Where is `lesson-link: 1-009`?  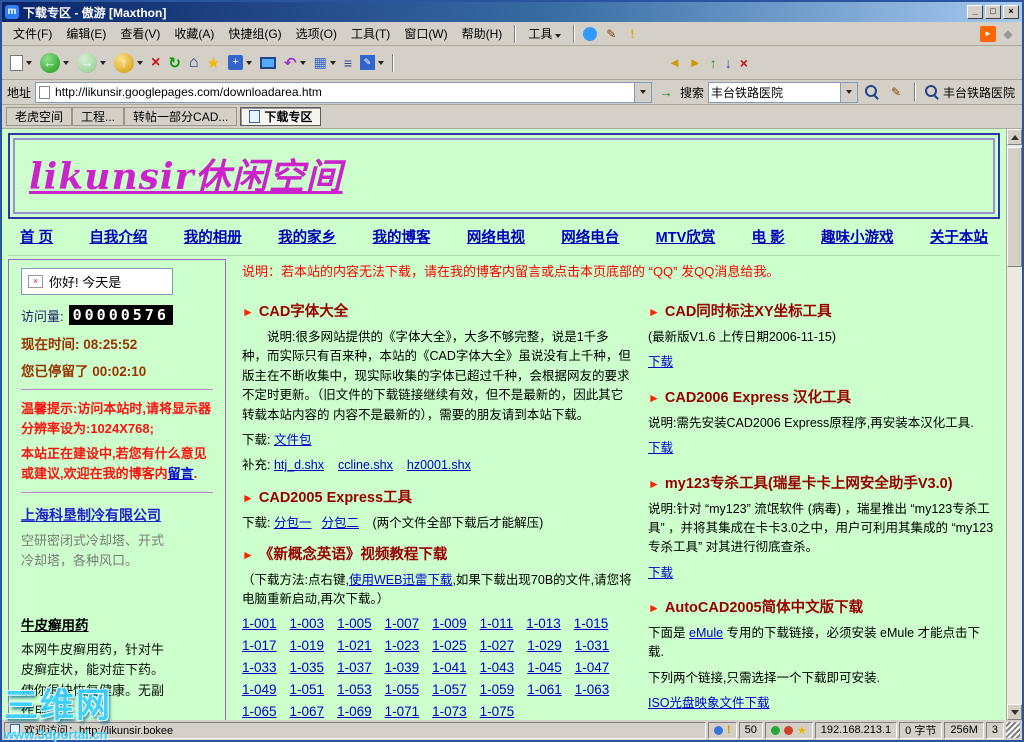
lesson-link: 1-009 is located at coordinates (449, 623).